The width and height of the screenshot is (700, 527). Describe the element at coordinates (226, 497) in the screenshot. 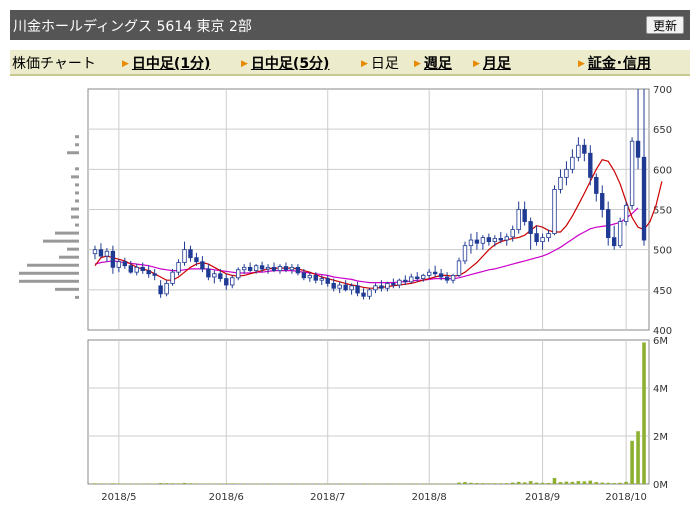

I see `x-tick-label: 2018/6` at that location.